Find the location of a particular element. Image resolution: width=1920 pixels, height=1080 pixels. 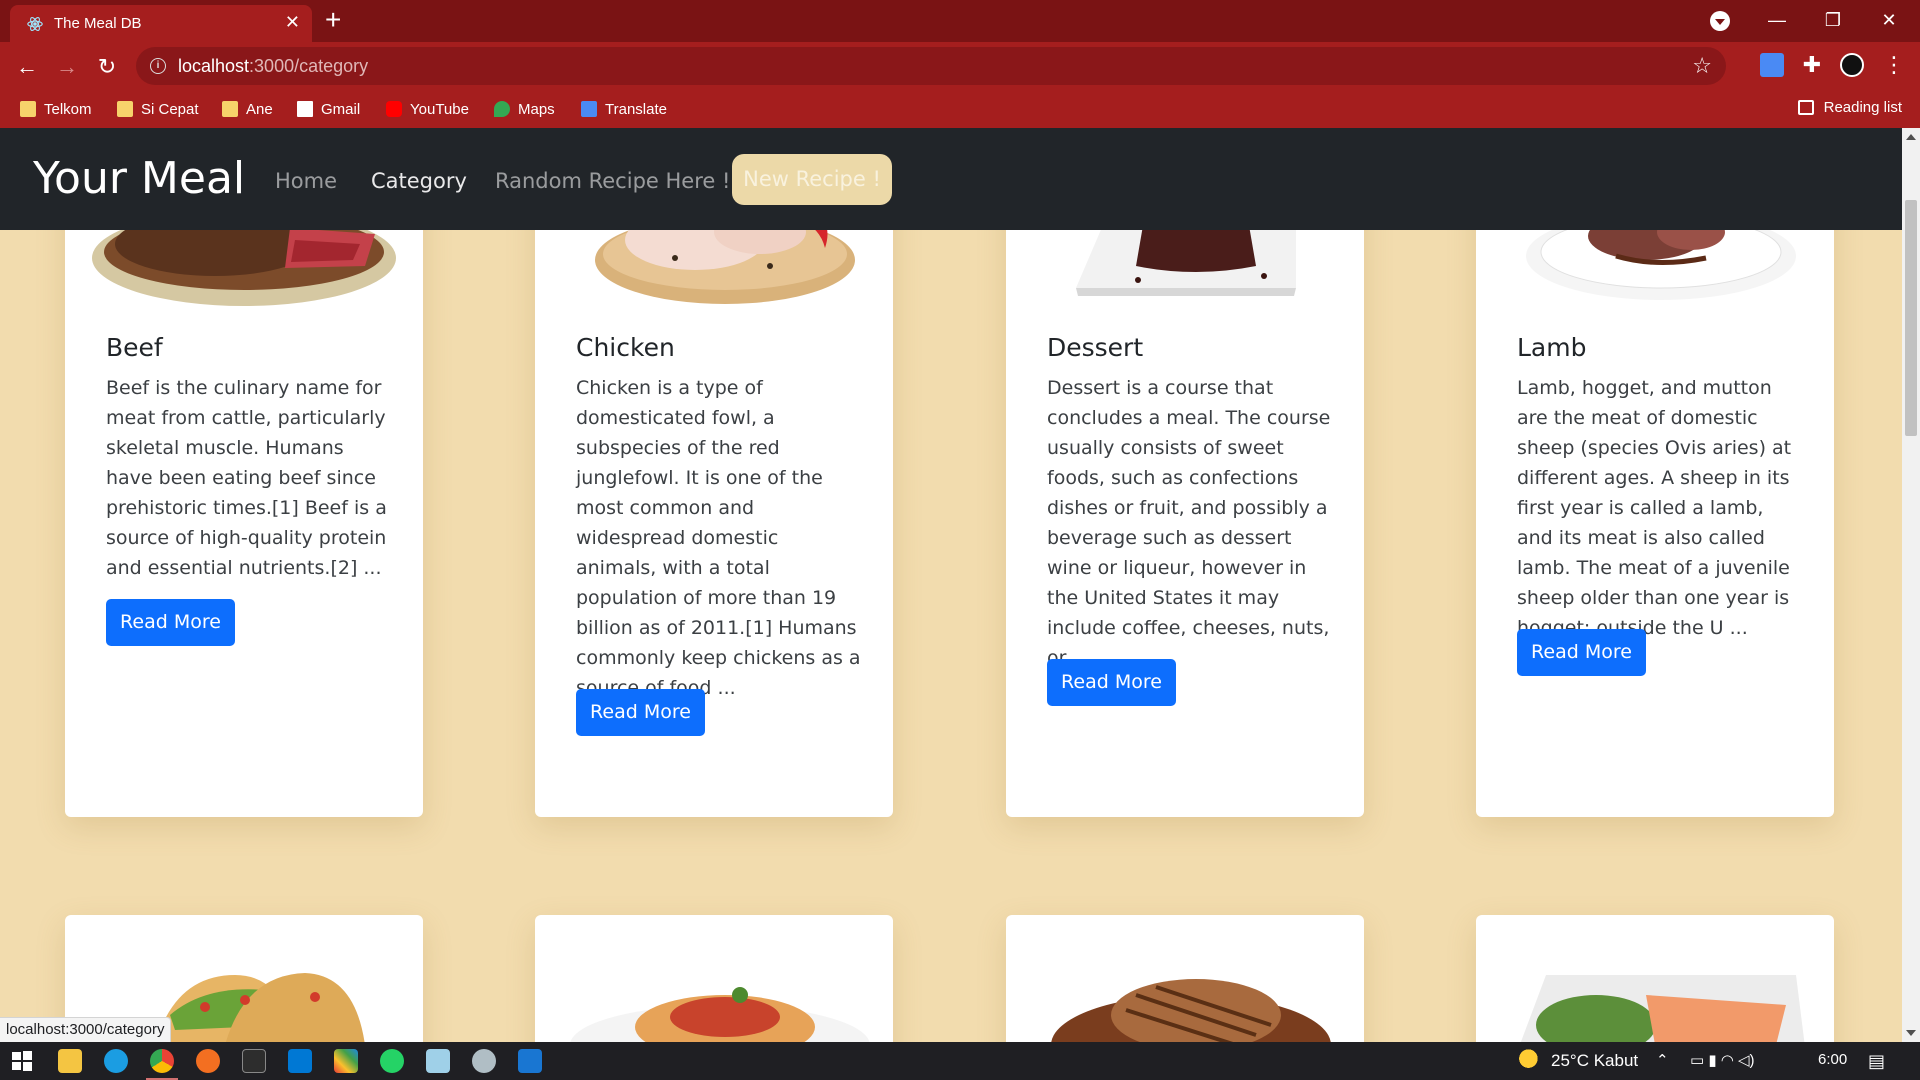

weather-text: 25°C Kabut is located at coordinates (1594, 1061).